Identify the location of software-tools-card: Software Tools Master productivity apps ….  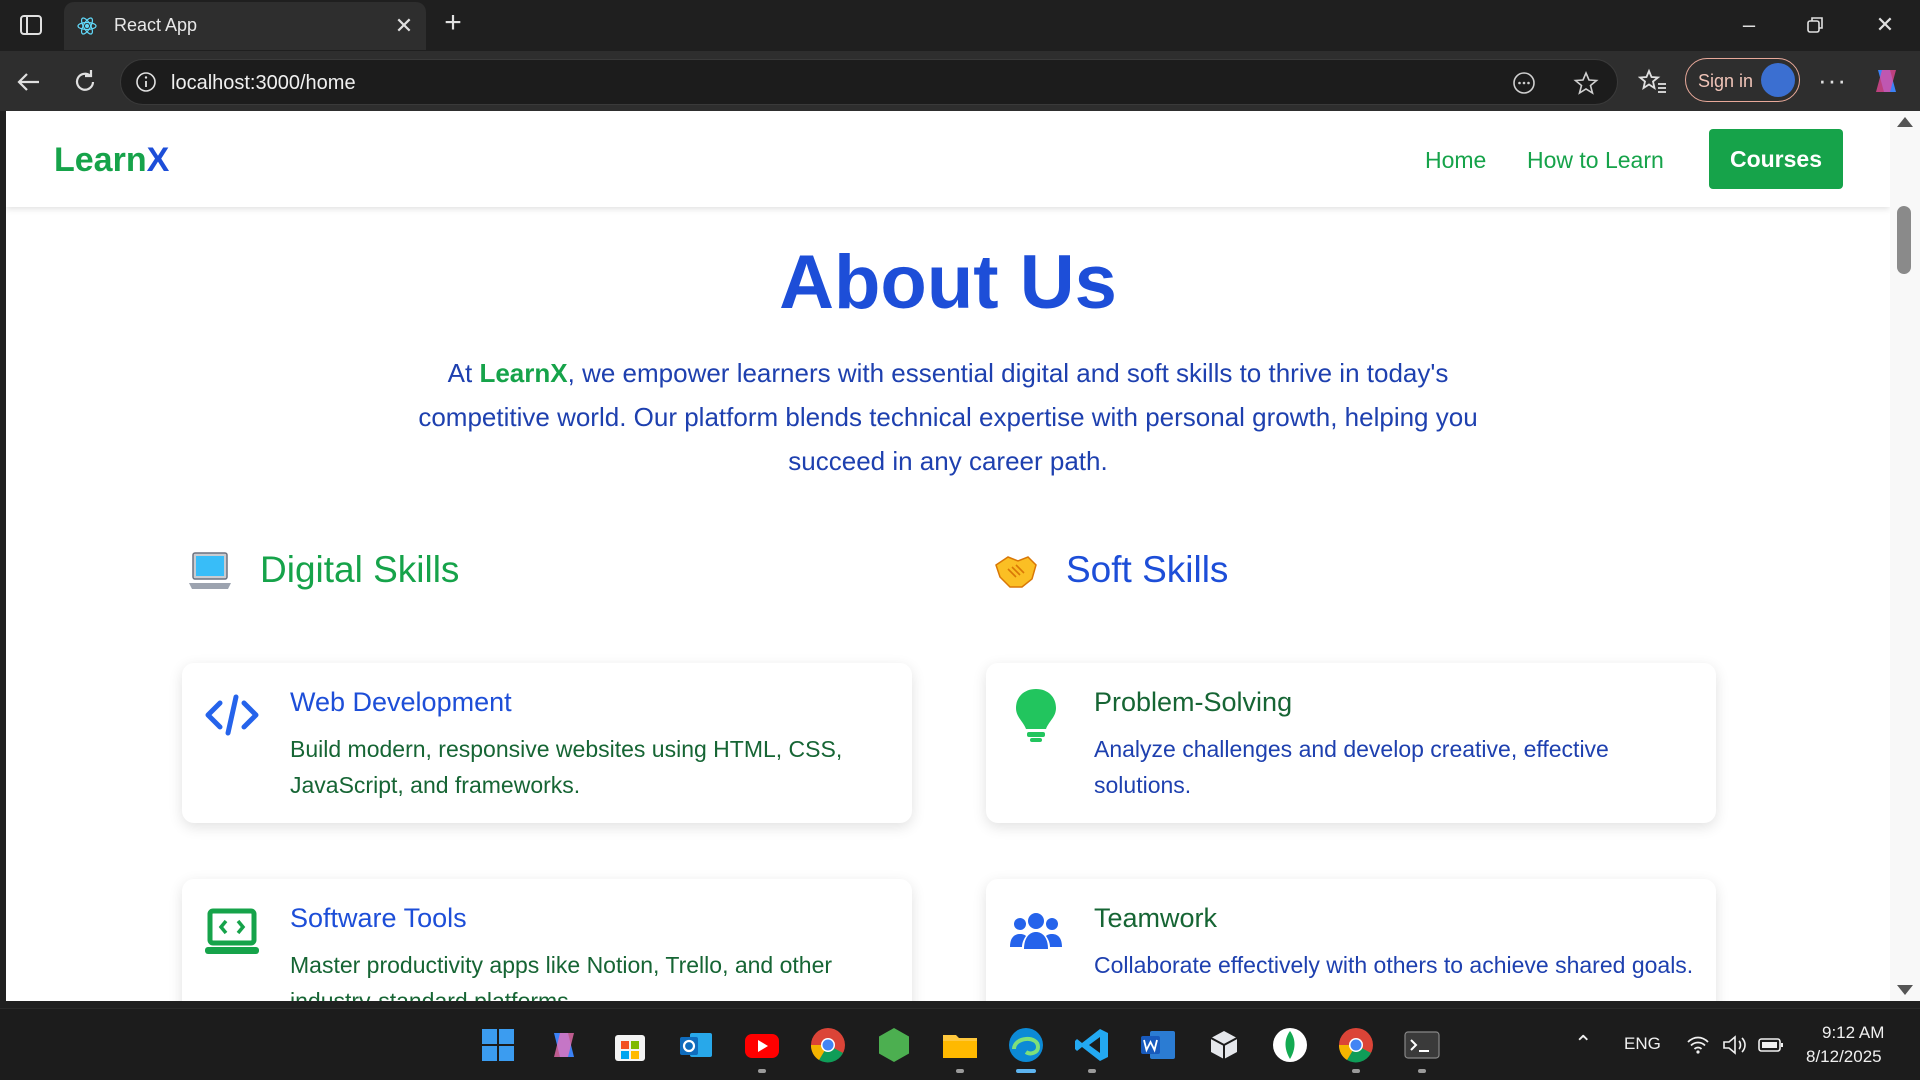
(547, 940).